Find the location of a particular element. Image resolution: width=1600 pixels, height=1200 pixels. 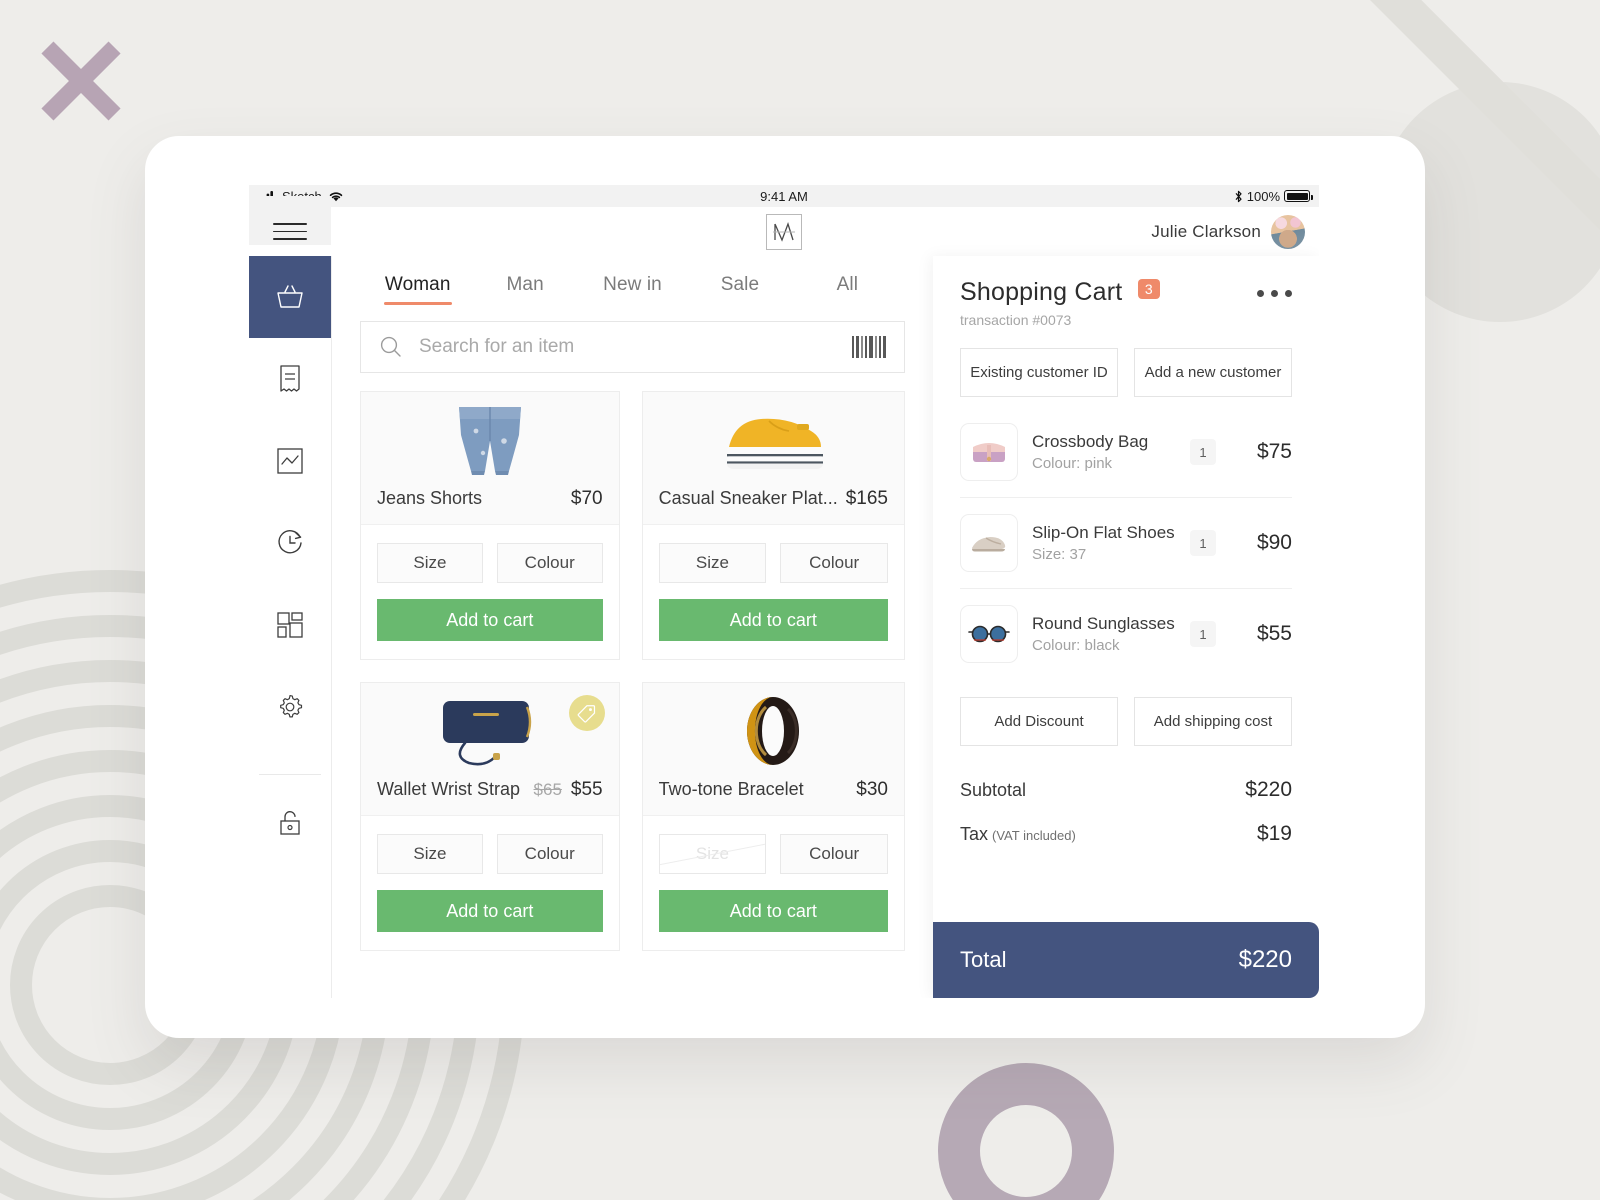

tax-value: $19 is located at coordinates (1274, 833).